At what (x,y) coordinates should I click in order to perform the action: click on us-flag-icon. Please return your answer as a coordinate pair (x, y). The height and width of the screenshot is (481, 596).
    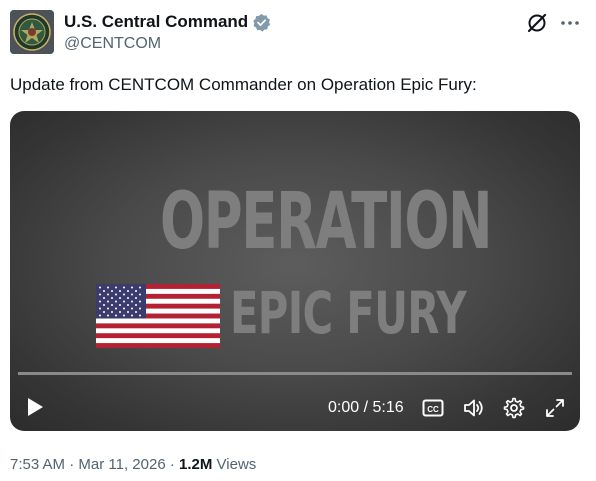
    Looking at the image, I should click on (158, 316).